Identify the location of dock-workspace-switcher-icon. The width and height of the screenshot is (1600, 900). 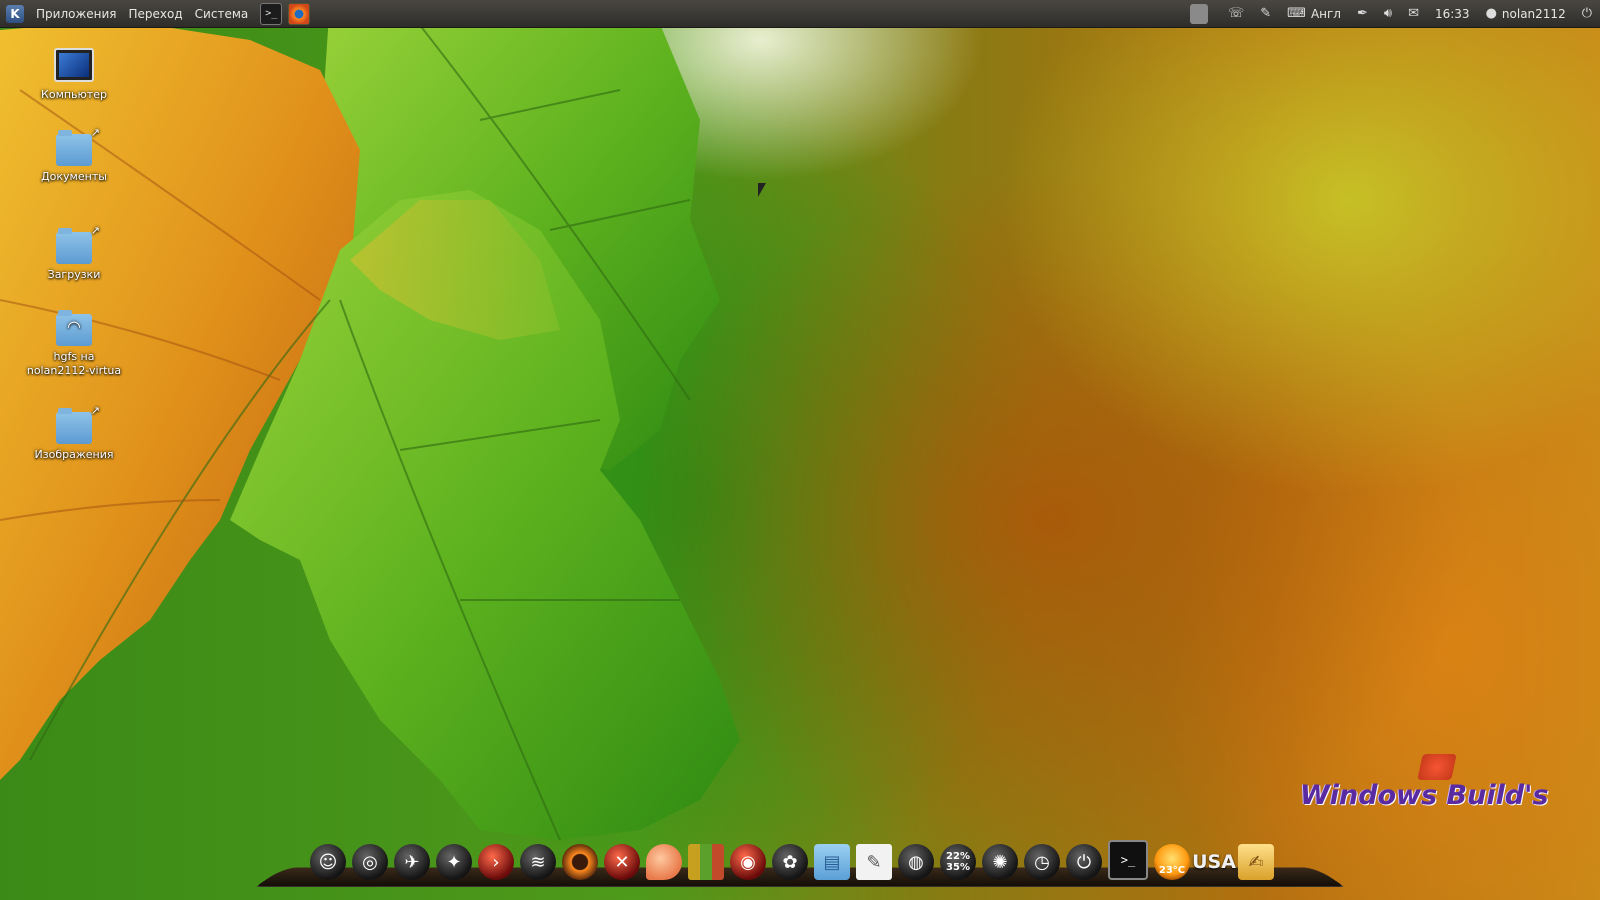
(706, 862).